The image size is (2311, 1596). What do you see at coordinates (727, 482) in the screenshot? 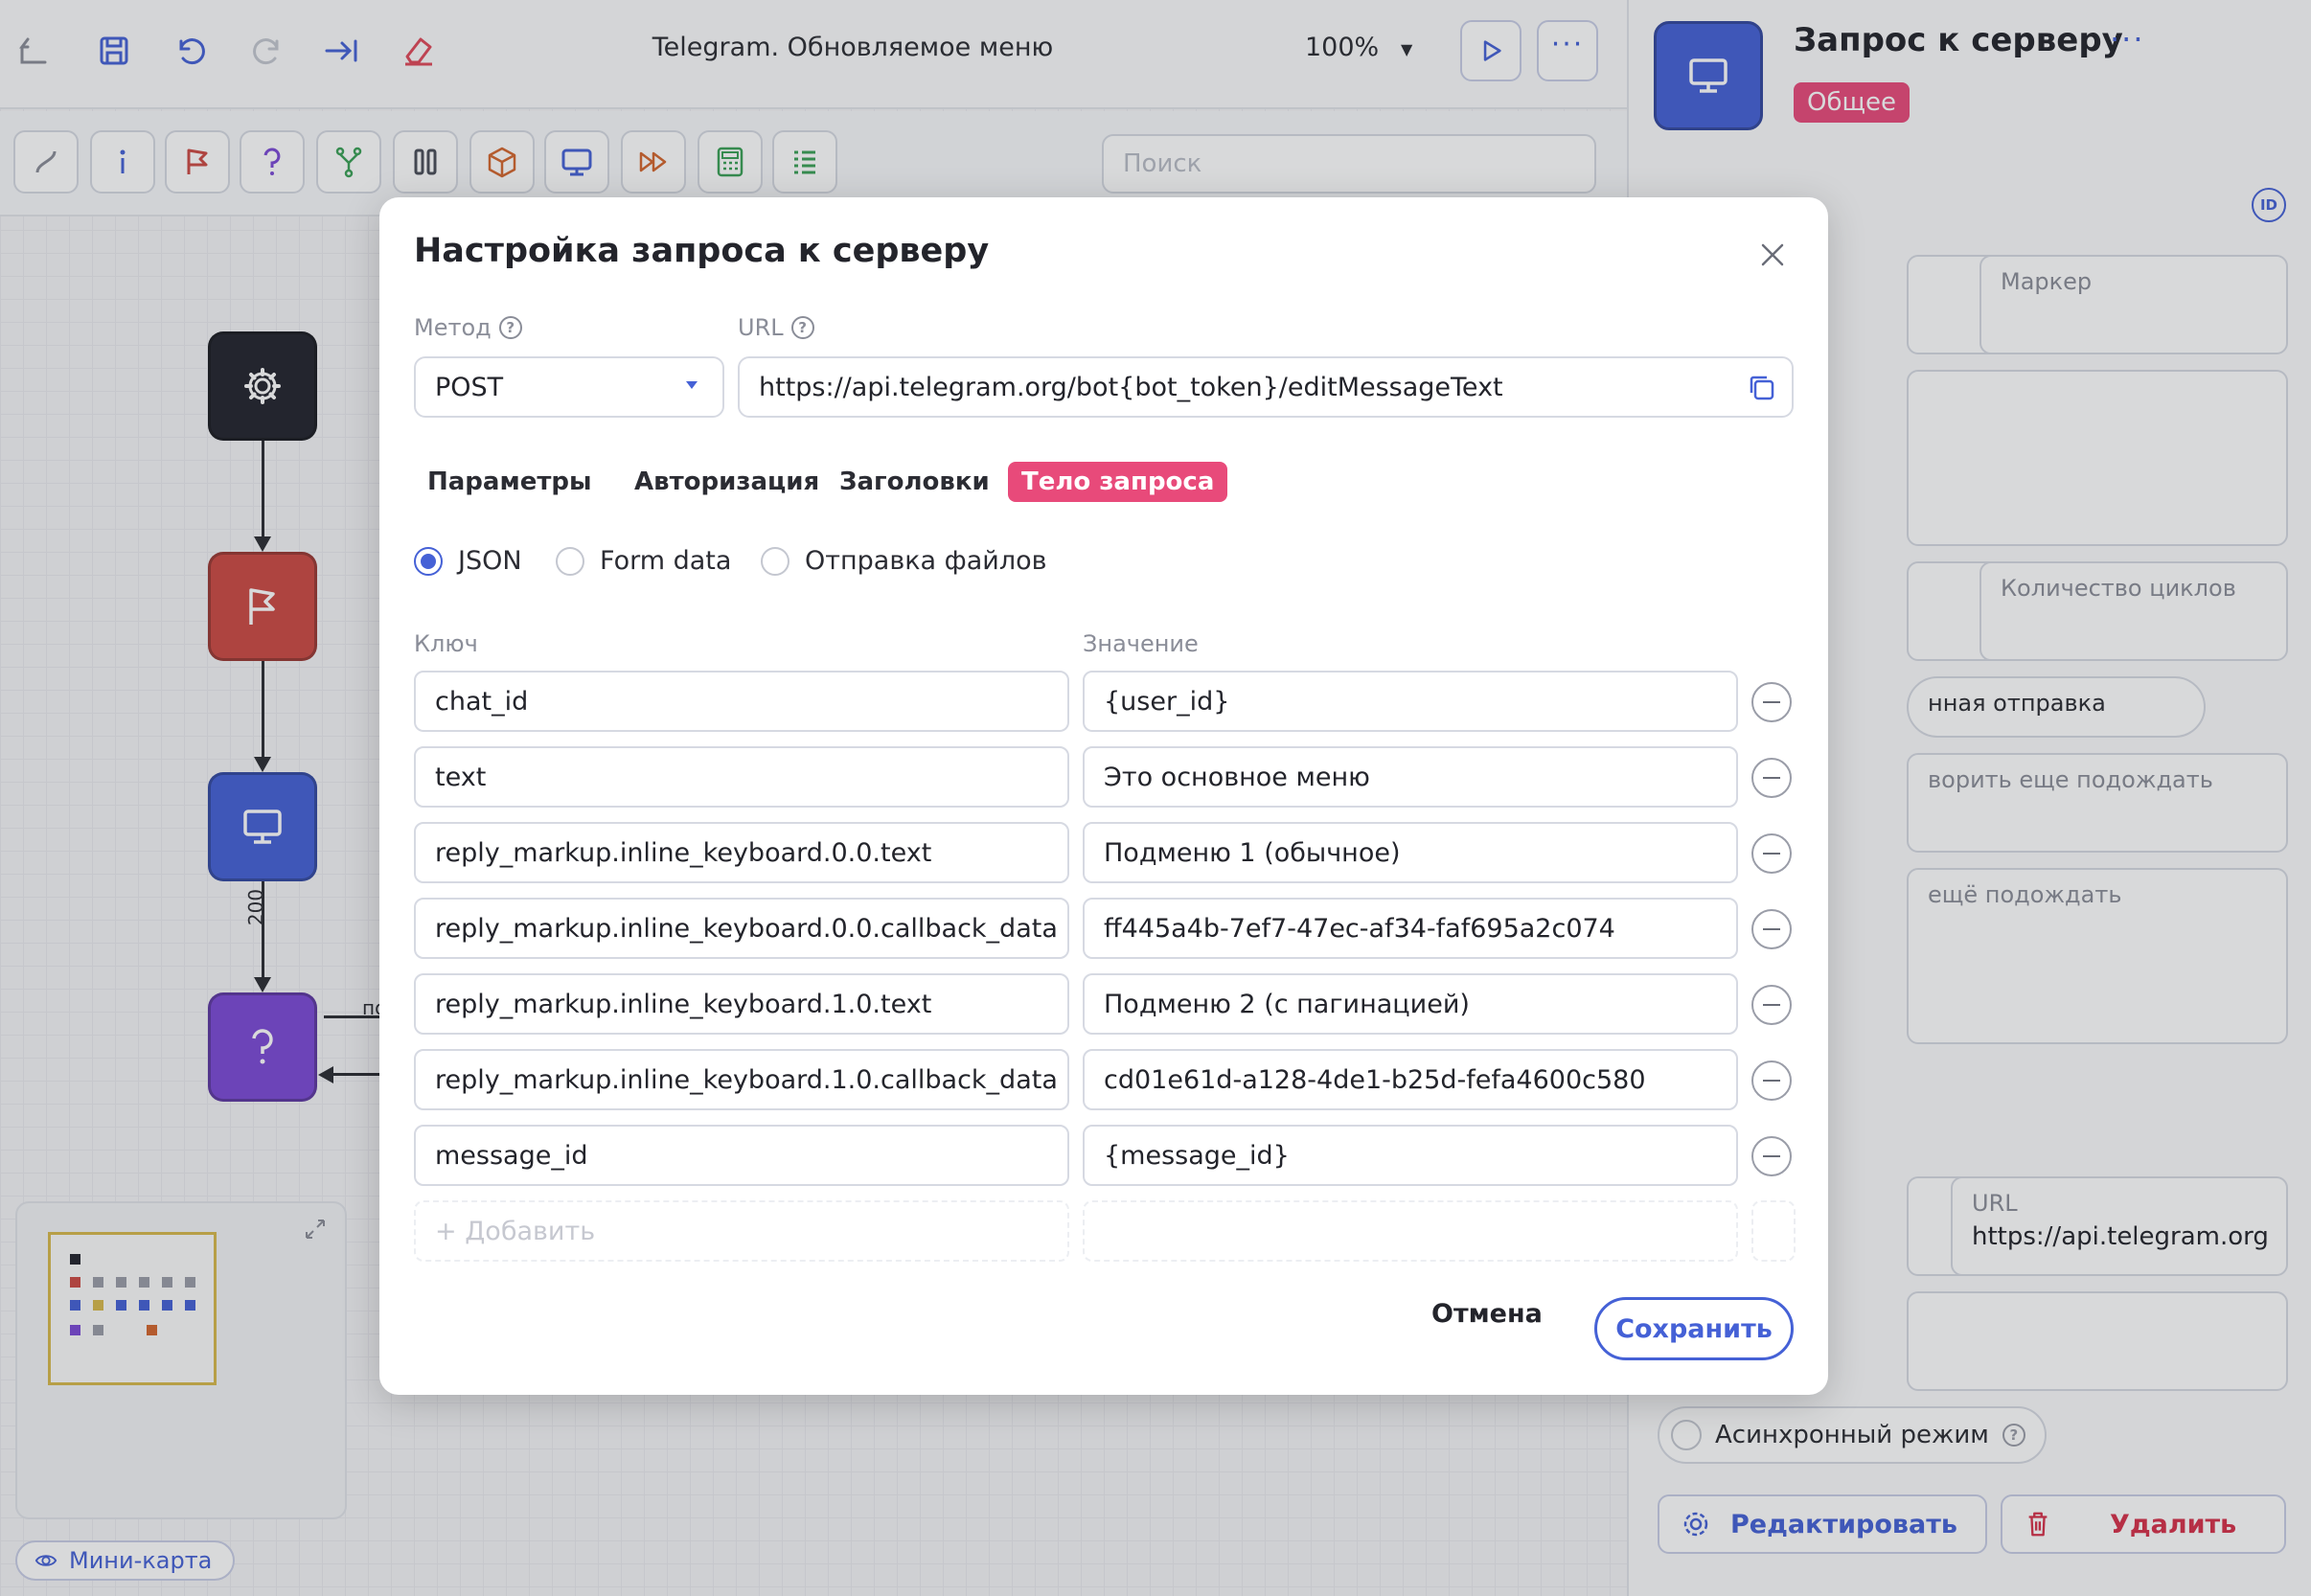
I see `tab-authorization: Авторизация` at bounding box center [727, 482].